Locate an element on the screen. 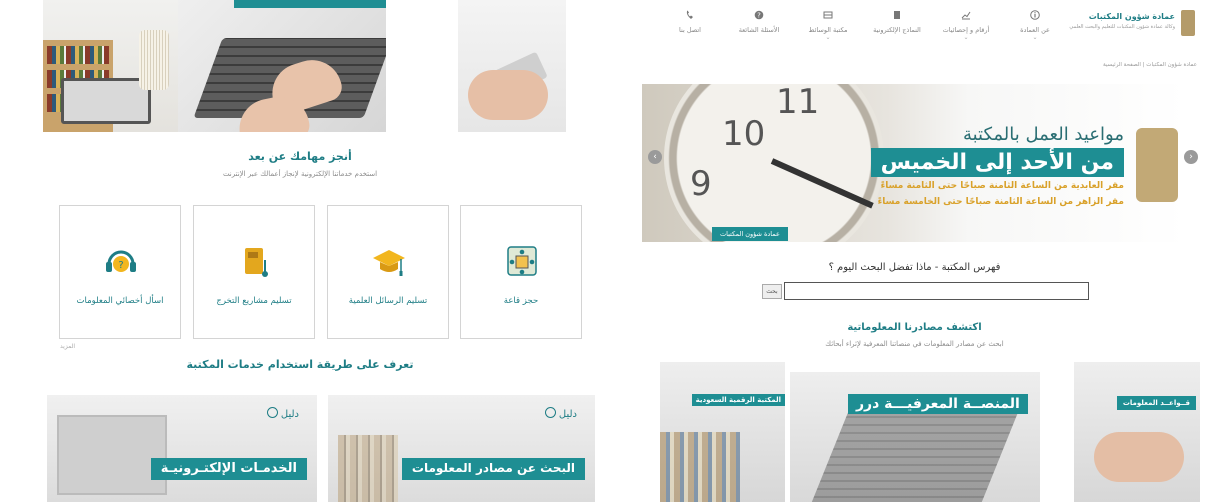 The image size is (1205, 502). breadcrumb: عمادة شؤون المكتبات | الصفحة الرئيسية is located at coordinates (1150, 65).